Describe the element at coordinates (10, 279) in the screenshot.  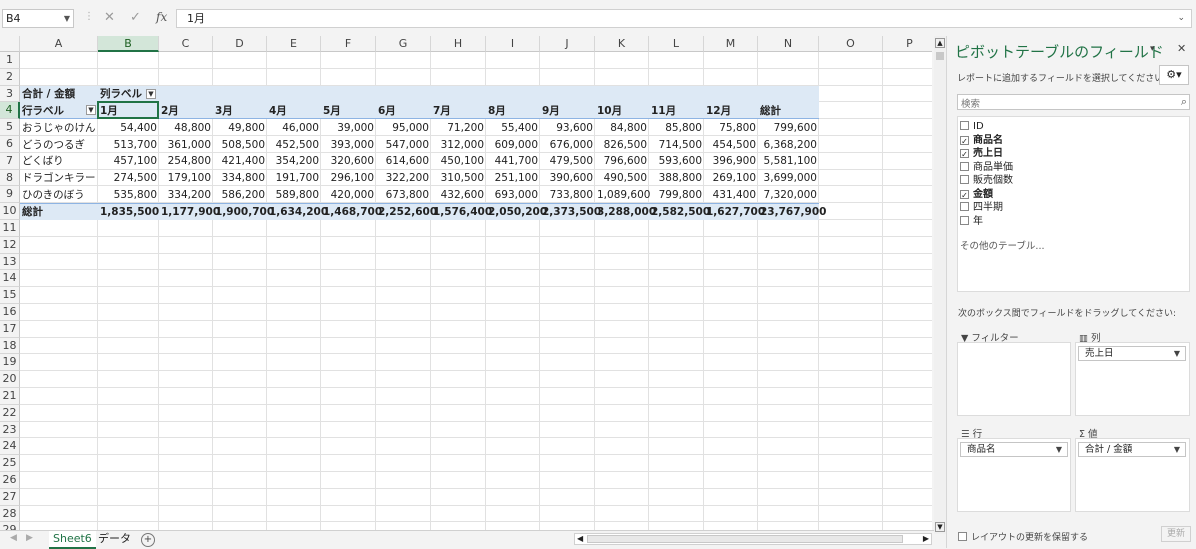
I see `row-header-14: 14` at that location.